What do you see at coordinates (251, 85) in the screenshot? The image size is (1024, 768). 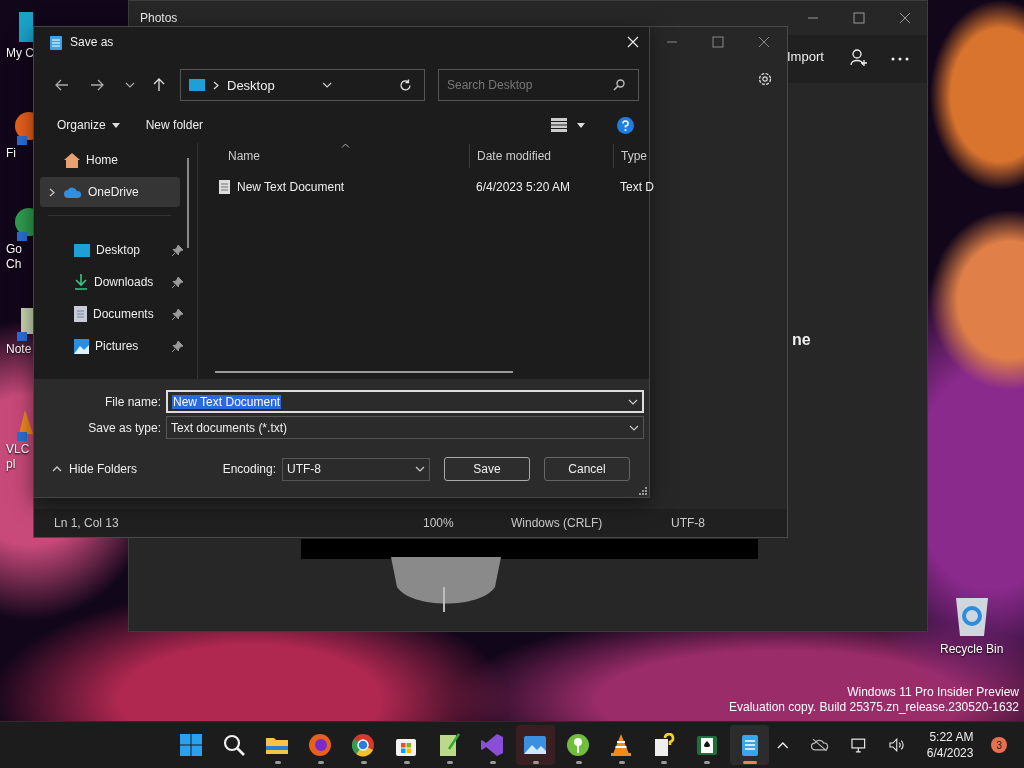 I see `location-text: Desktop` at bounding box center [251, 85].